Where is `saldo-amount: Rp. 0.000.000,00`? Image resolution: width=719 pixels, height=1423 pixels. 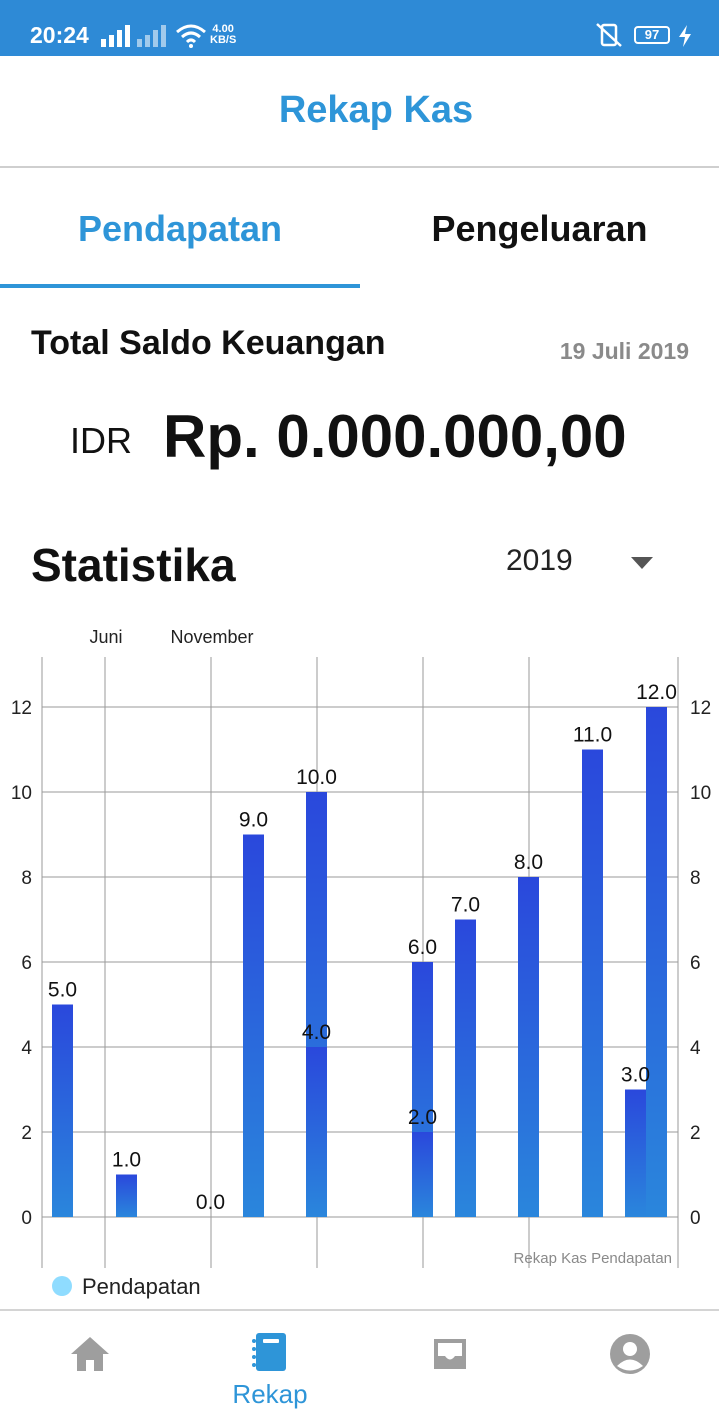 saldo-amount: Rp. 0.000.000,00 is located at coordinates (395, 436).